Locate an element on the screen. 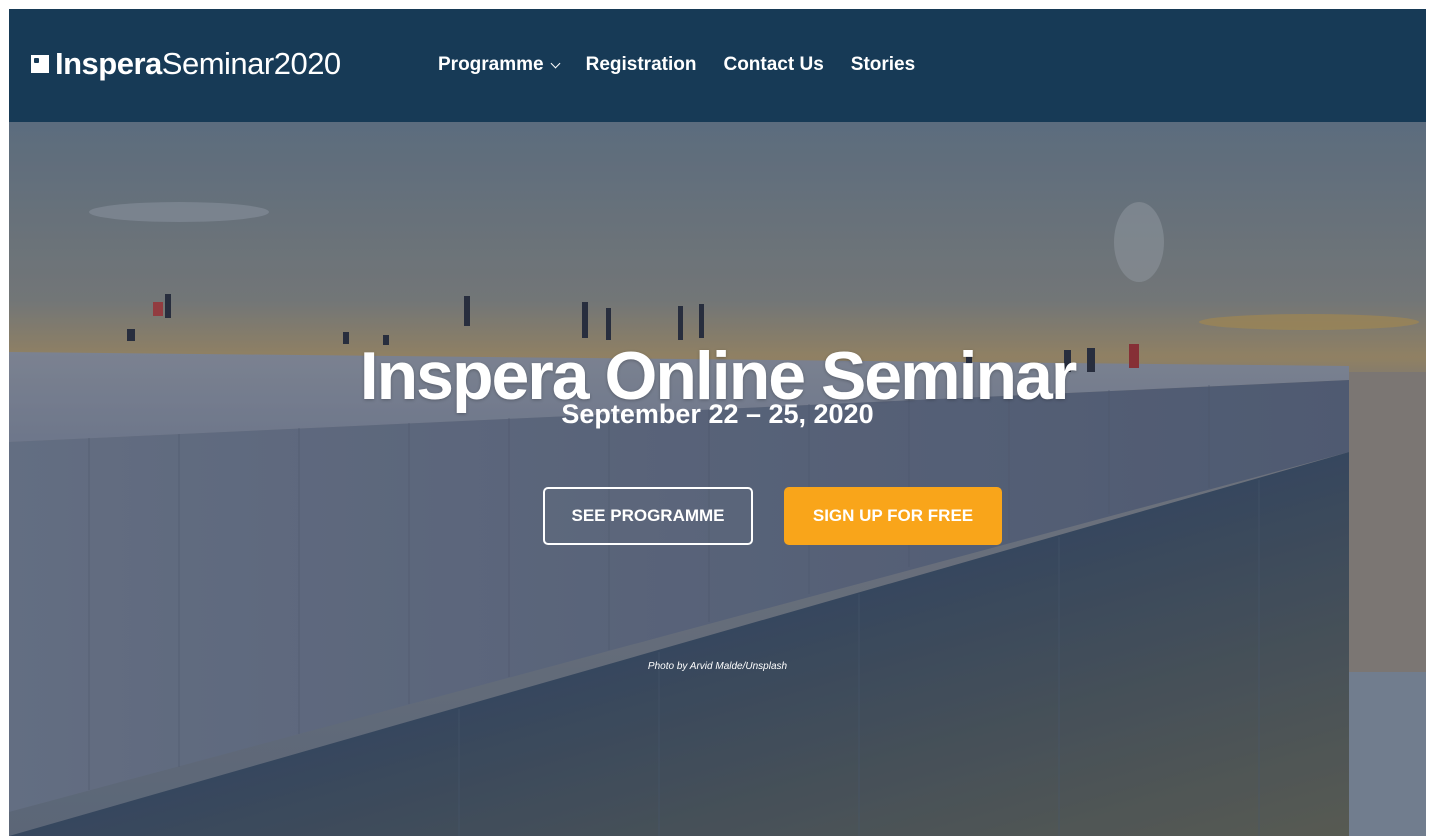  event-date: September 22 – 25, 2020 is located at coordinates (717, 414).